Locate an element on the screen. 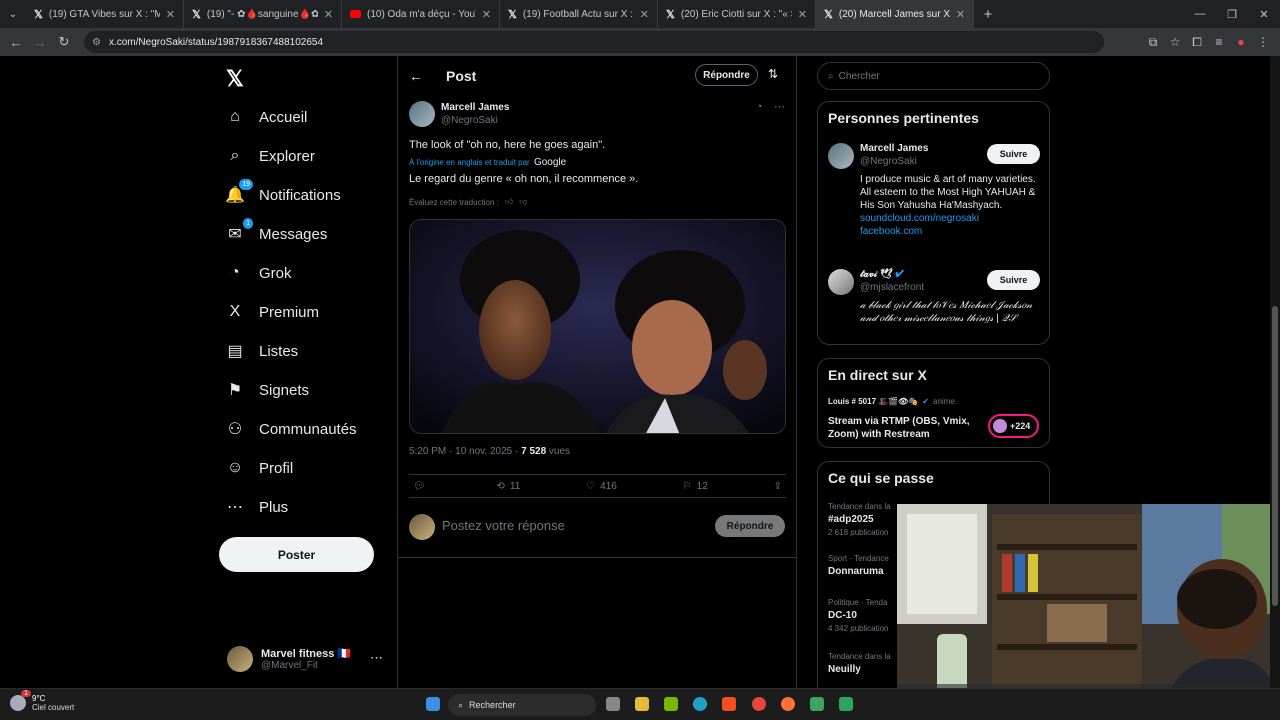 Image resolution: width=1280 pixels, height=720 pixels. x-logo-icon: 𝕏 is located at coordinates (235, 79).